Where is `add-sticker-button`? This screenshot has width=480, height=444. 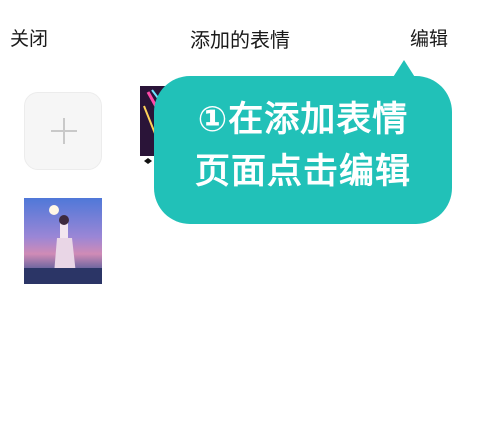 add-sticker-button is located at coordinates (63, 131).